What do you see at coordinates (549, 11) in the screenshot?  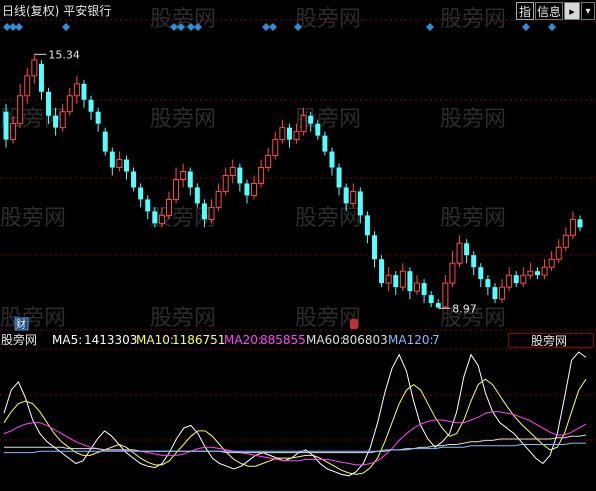 I see `info-button: 信息` at bounding box center [549, 11].